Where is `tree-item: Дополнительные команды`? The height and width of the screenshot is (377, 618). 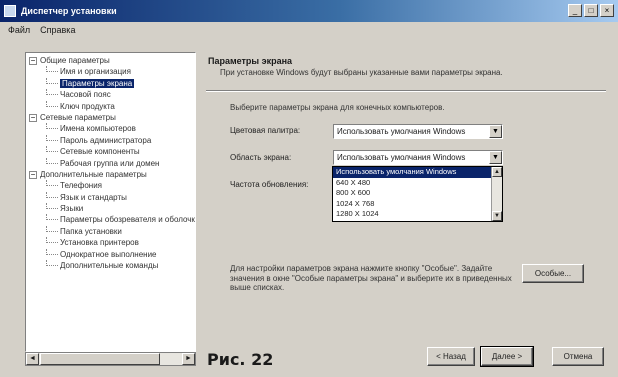
tree-item: Дополнительные команды is located at coordinates (110, 265).